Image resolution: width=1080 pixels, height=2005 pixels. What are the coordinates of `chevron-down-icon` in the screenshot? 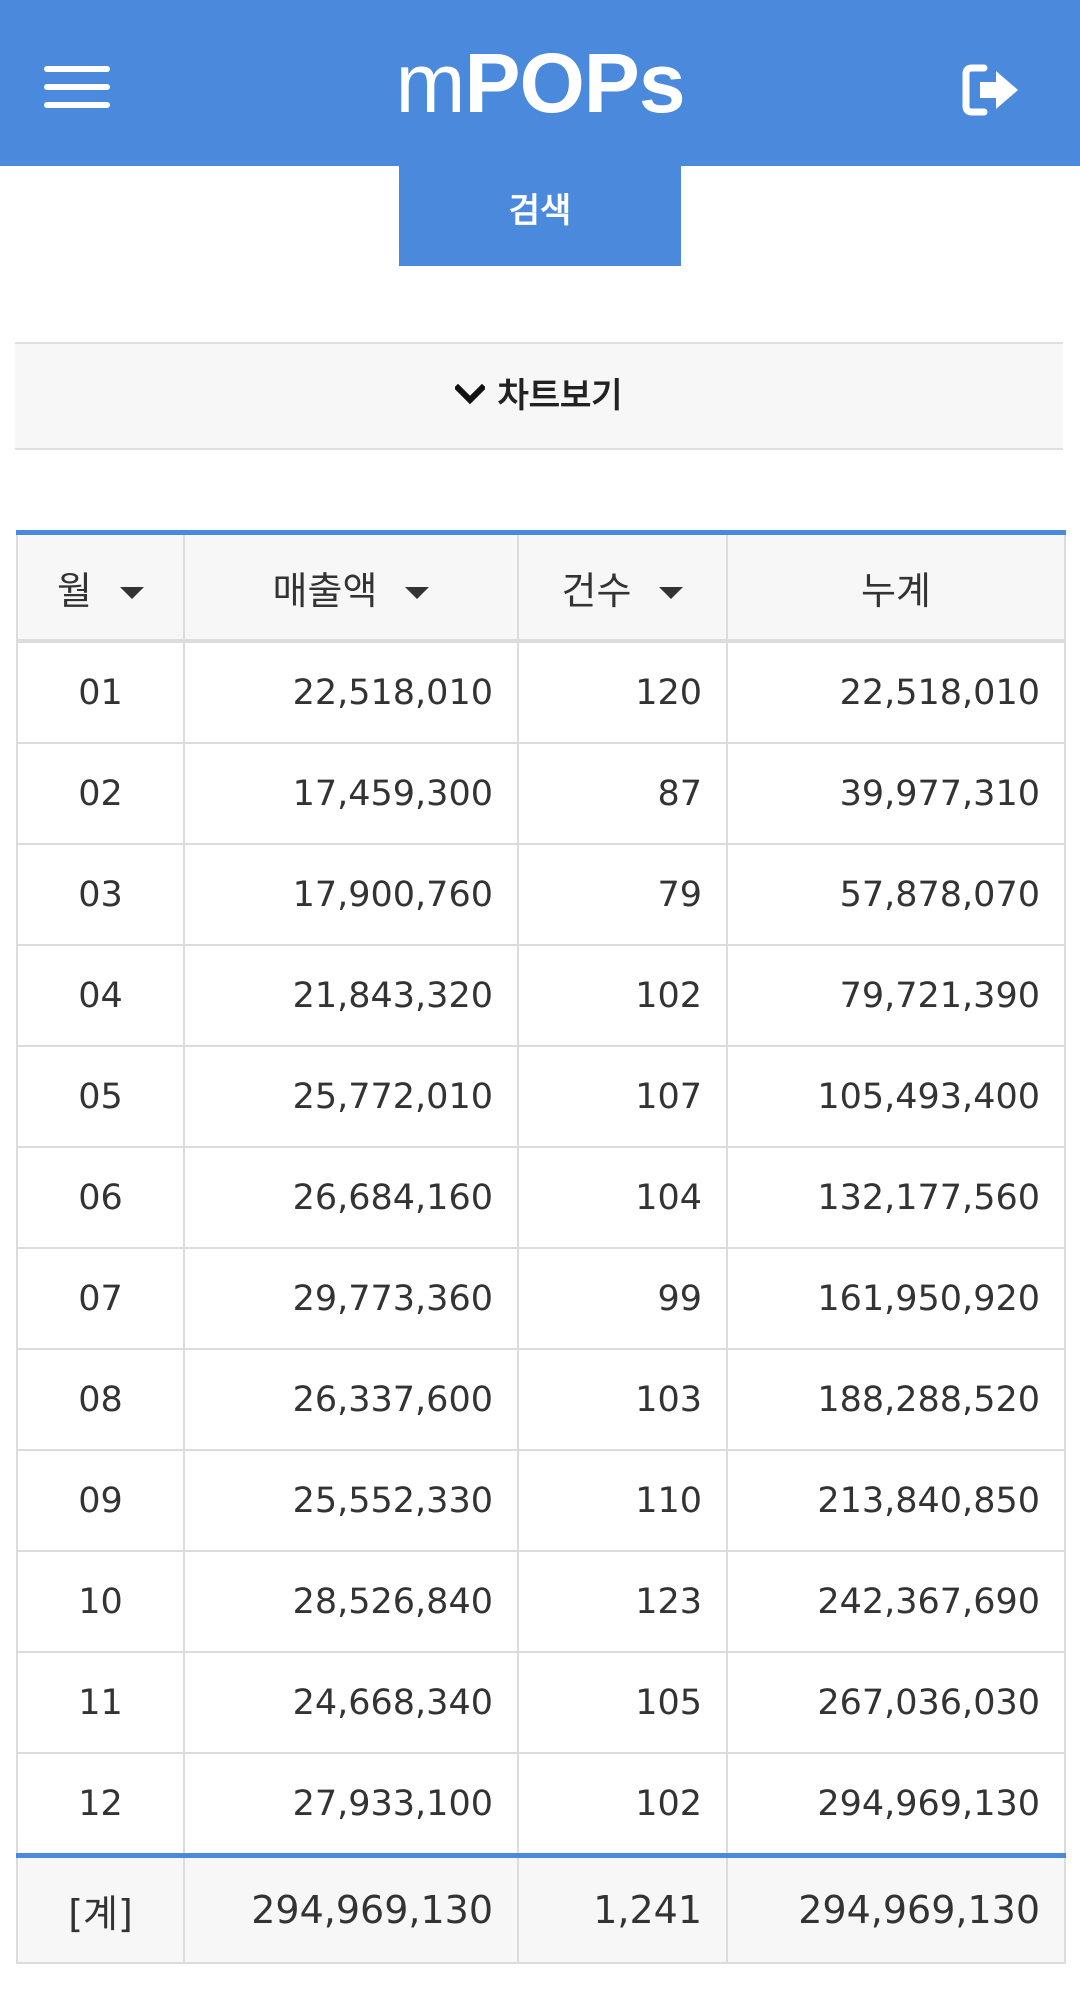 It's located at (470, 393).